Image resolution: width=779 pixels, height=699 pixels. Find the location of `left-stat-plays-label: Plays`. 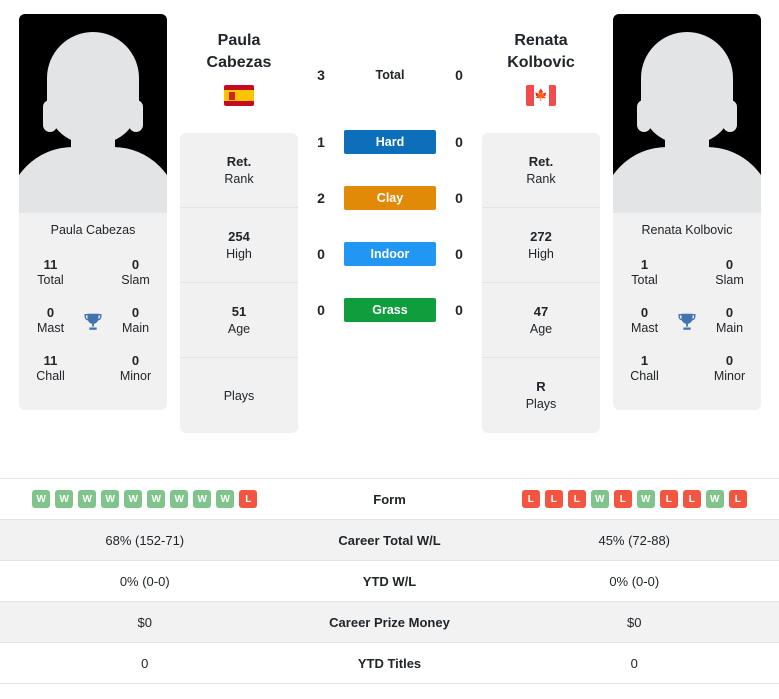

left-stat-plays-label: Plays is located at coordinates (239, 395).